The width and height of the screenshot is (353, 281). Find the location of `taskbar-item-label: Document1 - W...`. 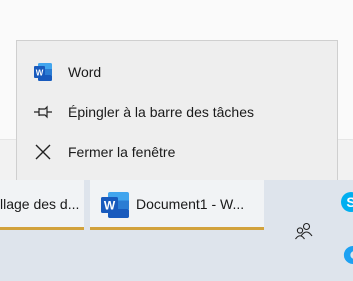

taskbar-item-label: Document1 - W... is located at coordinates (190, 204).